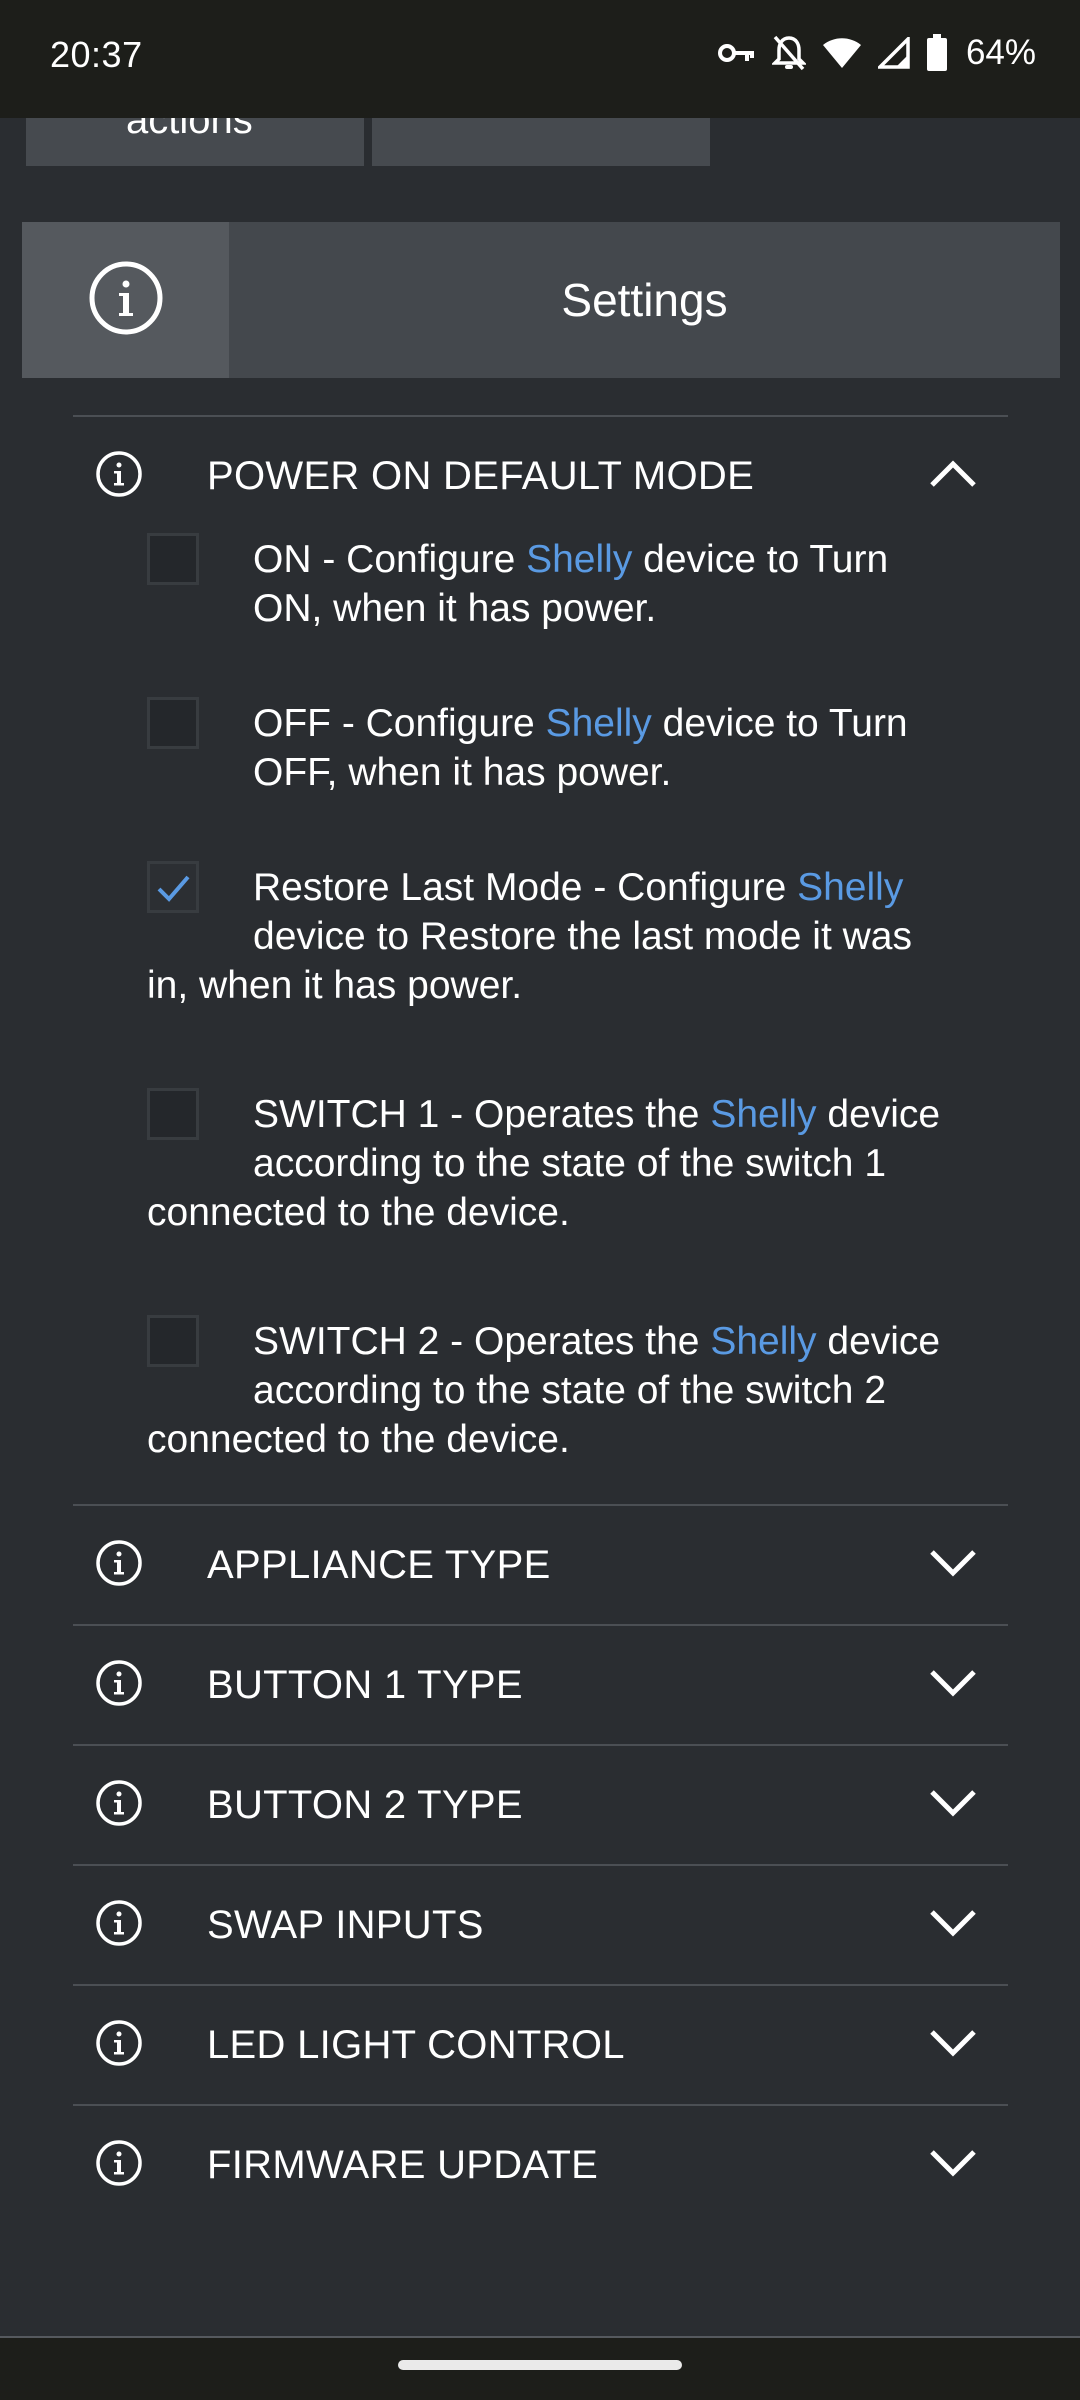 The width and height of the screenshot is (1080, 2400). What do you see at coordinates (173, 723) in the screenshot?
I see `checkbox-off` at bounding box center [173, 723].